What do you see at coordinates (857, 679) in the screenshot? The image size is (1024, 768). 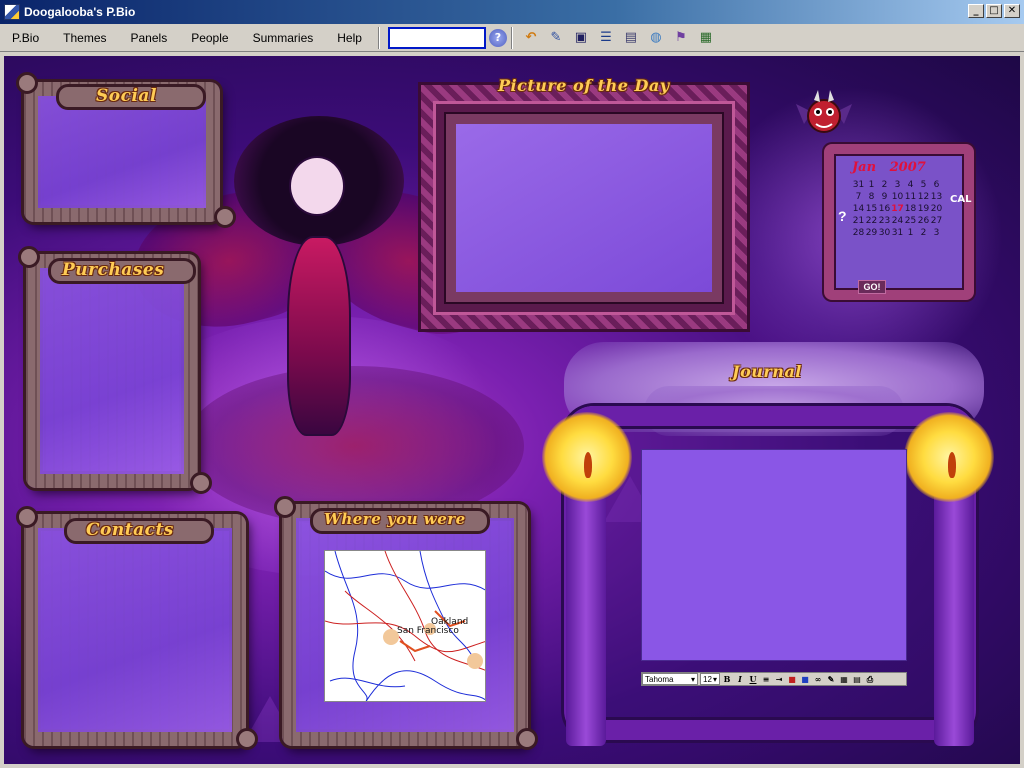 I see `table-icon: ▤` at bounding box center [857, 679].